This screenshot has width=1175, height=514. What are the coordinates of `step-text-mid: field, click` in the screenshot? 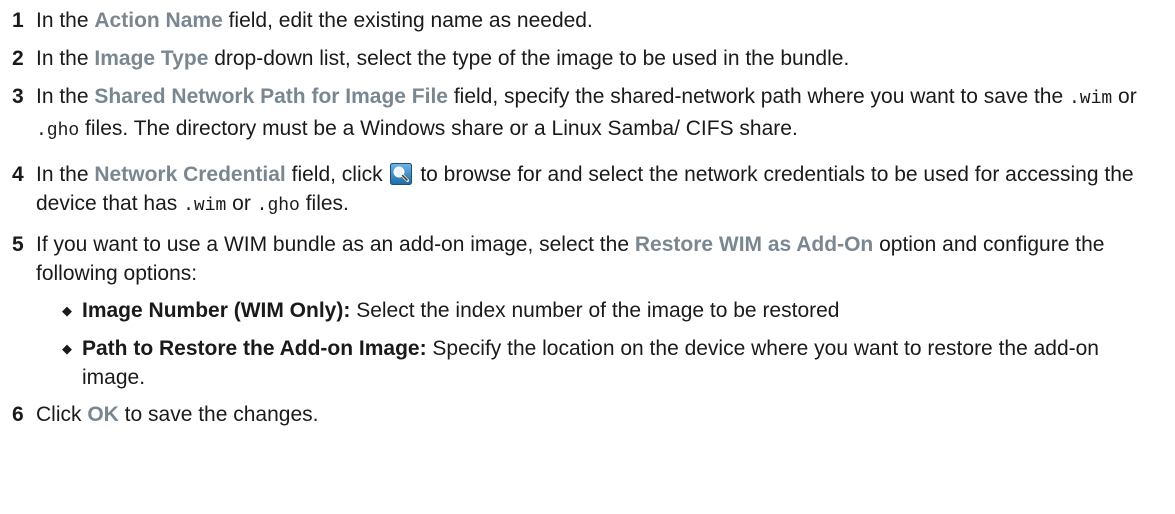 It's located at (337, 174).